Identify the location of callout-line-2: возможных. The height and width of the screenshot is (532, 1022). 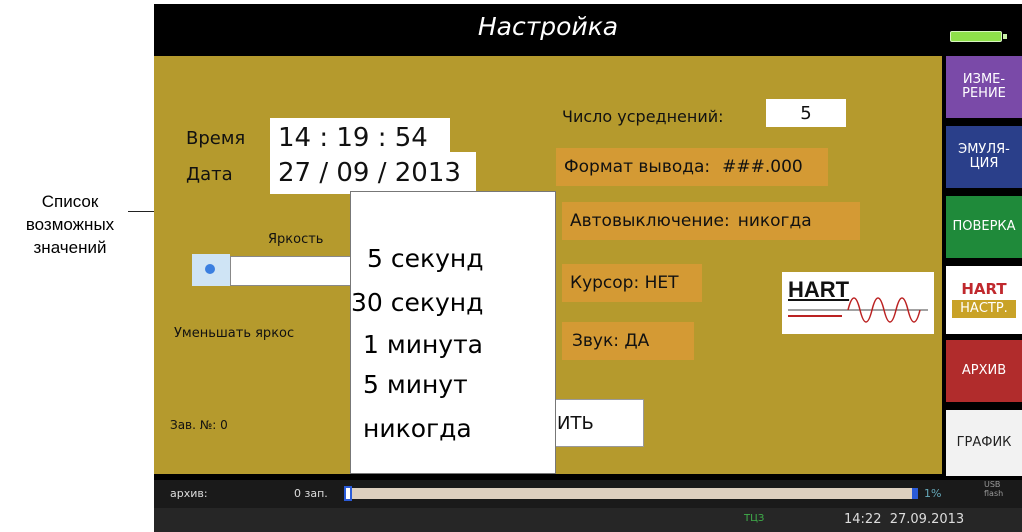
(70, 224).